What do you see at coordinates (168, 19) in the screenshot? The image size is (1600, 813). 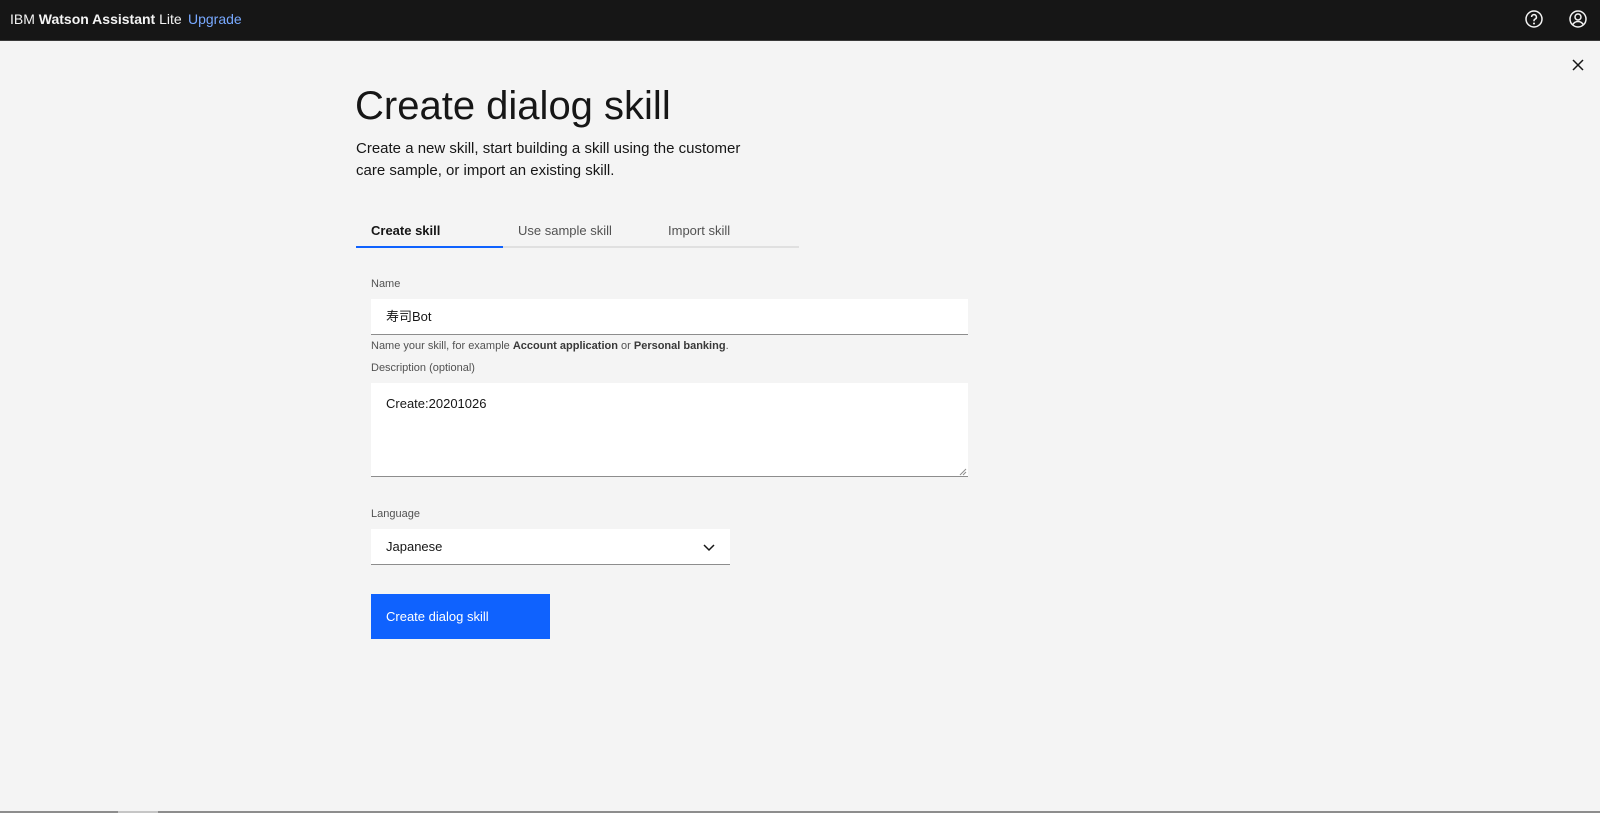 I see `brand-suffix: Lite` at bounding box center [168, 19].